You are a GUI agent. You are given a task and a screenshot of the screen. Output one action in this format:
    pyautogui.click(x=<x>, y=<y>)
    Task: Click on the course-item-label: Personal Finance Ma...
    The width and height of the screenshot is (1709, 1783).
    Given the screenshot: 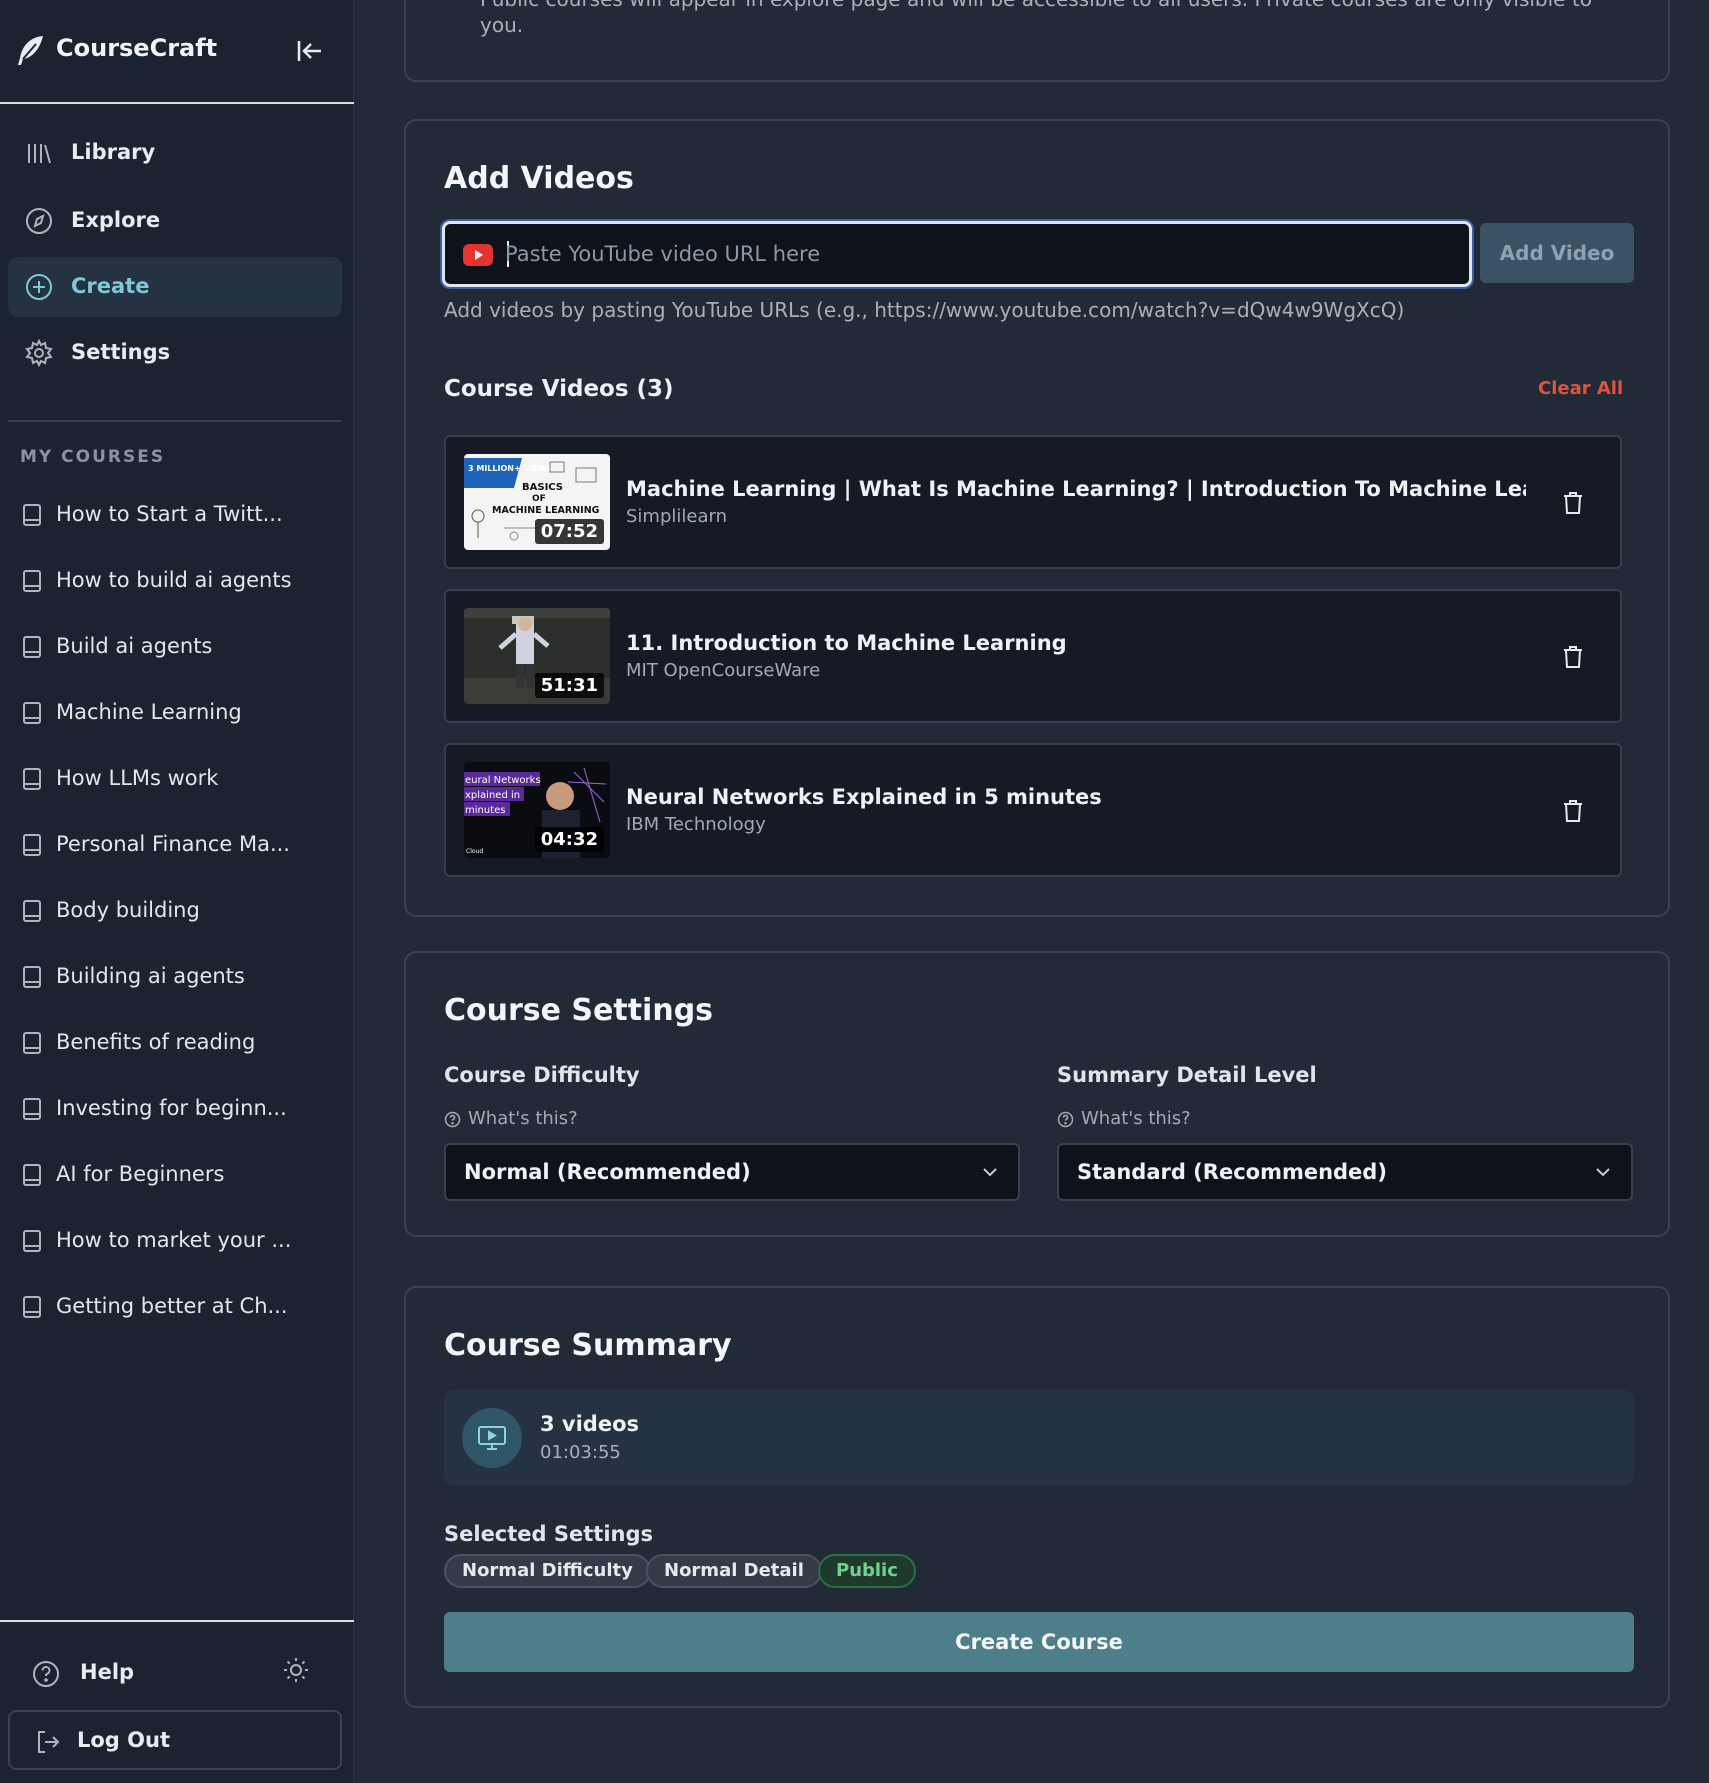 What is the action you would take?
    pyautogui.click(x=173, y=844)
    